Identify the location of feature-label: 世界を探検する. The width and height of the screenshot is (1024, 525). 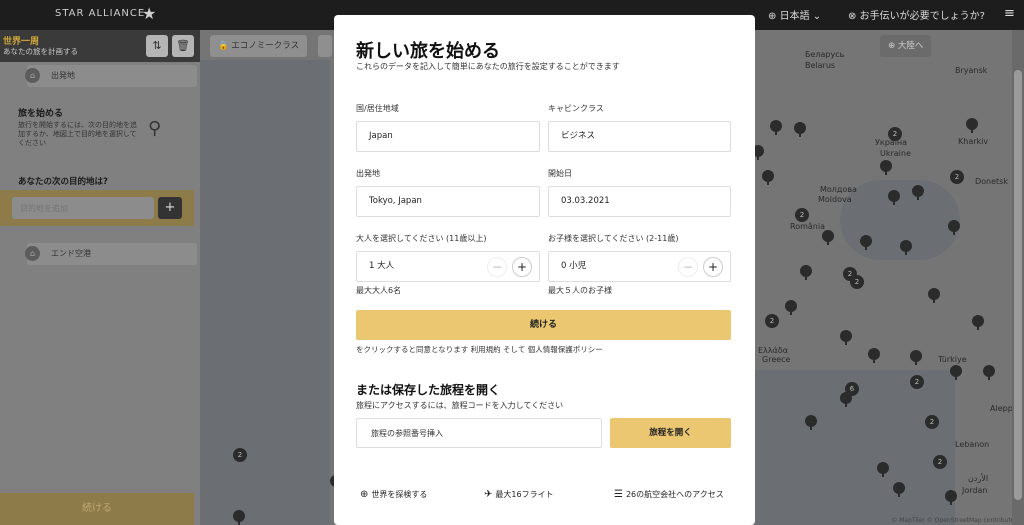
(399, 494).